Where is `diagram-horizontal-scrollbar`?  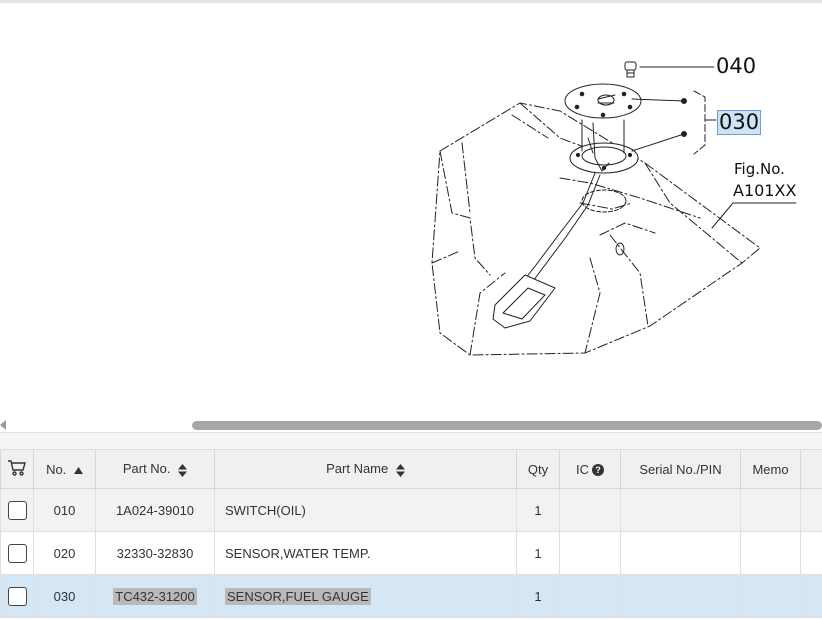
diagram-horizontal-scrollbar is located at coordinates (411, 425).